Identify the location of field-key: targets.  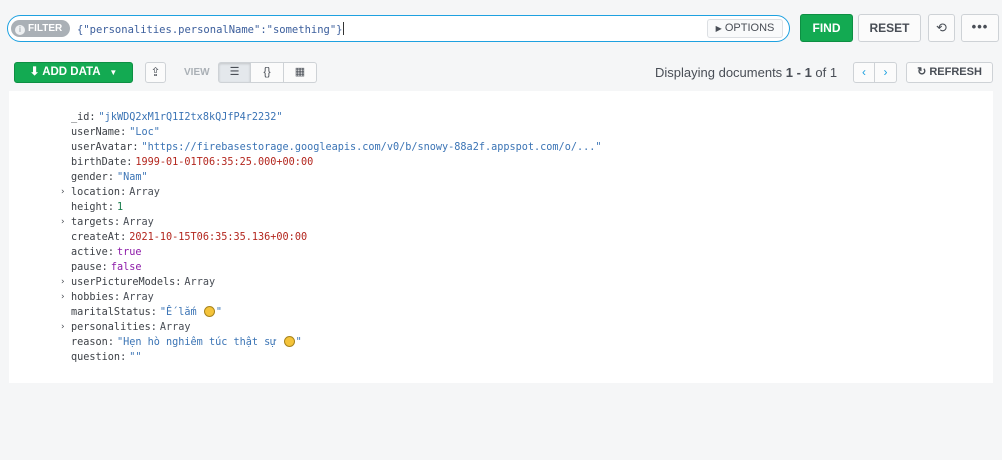
(92, 222).